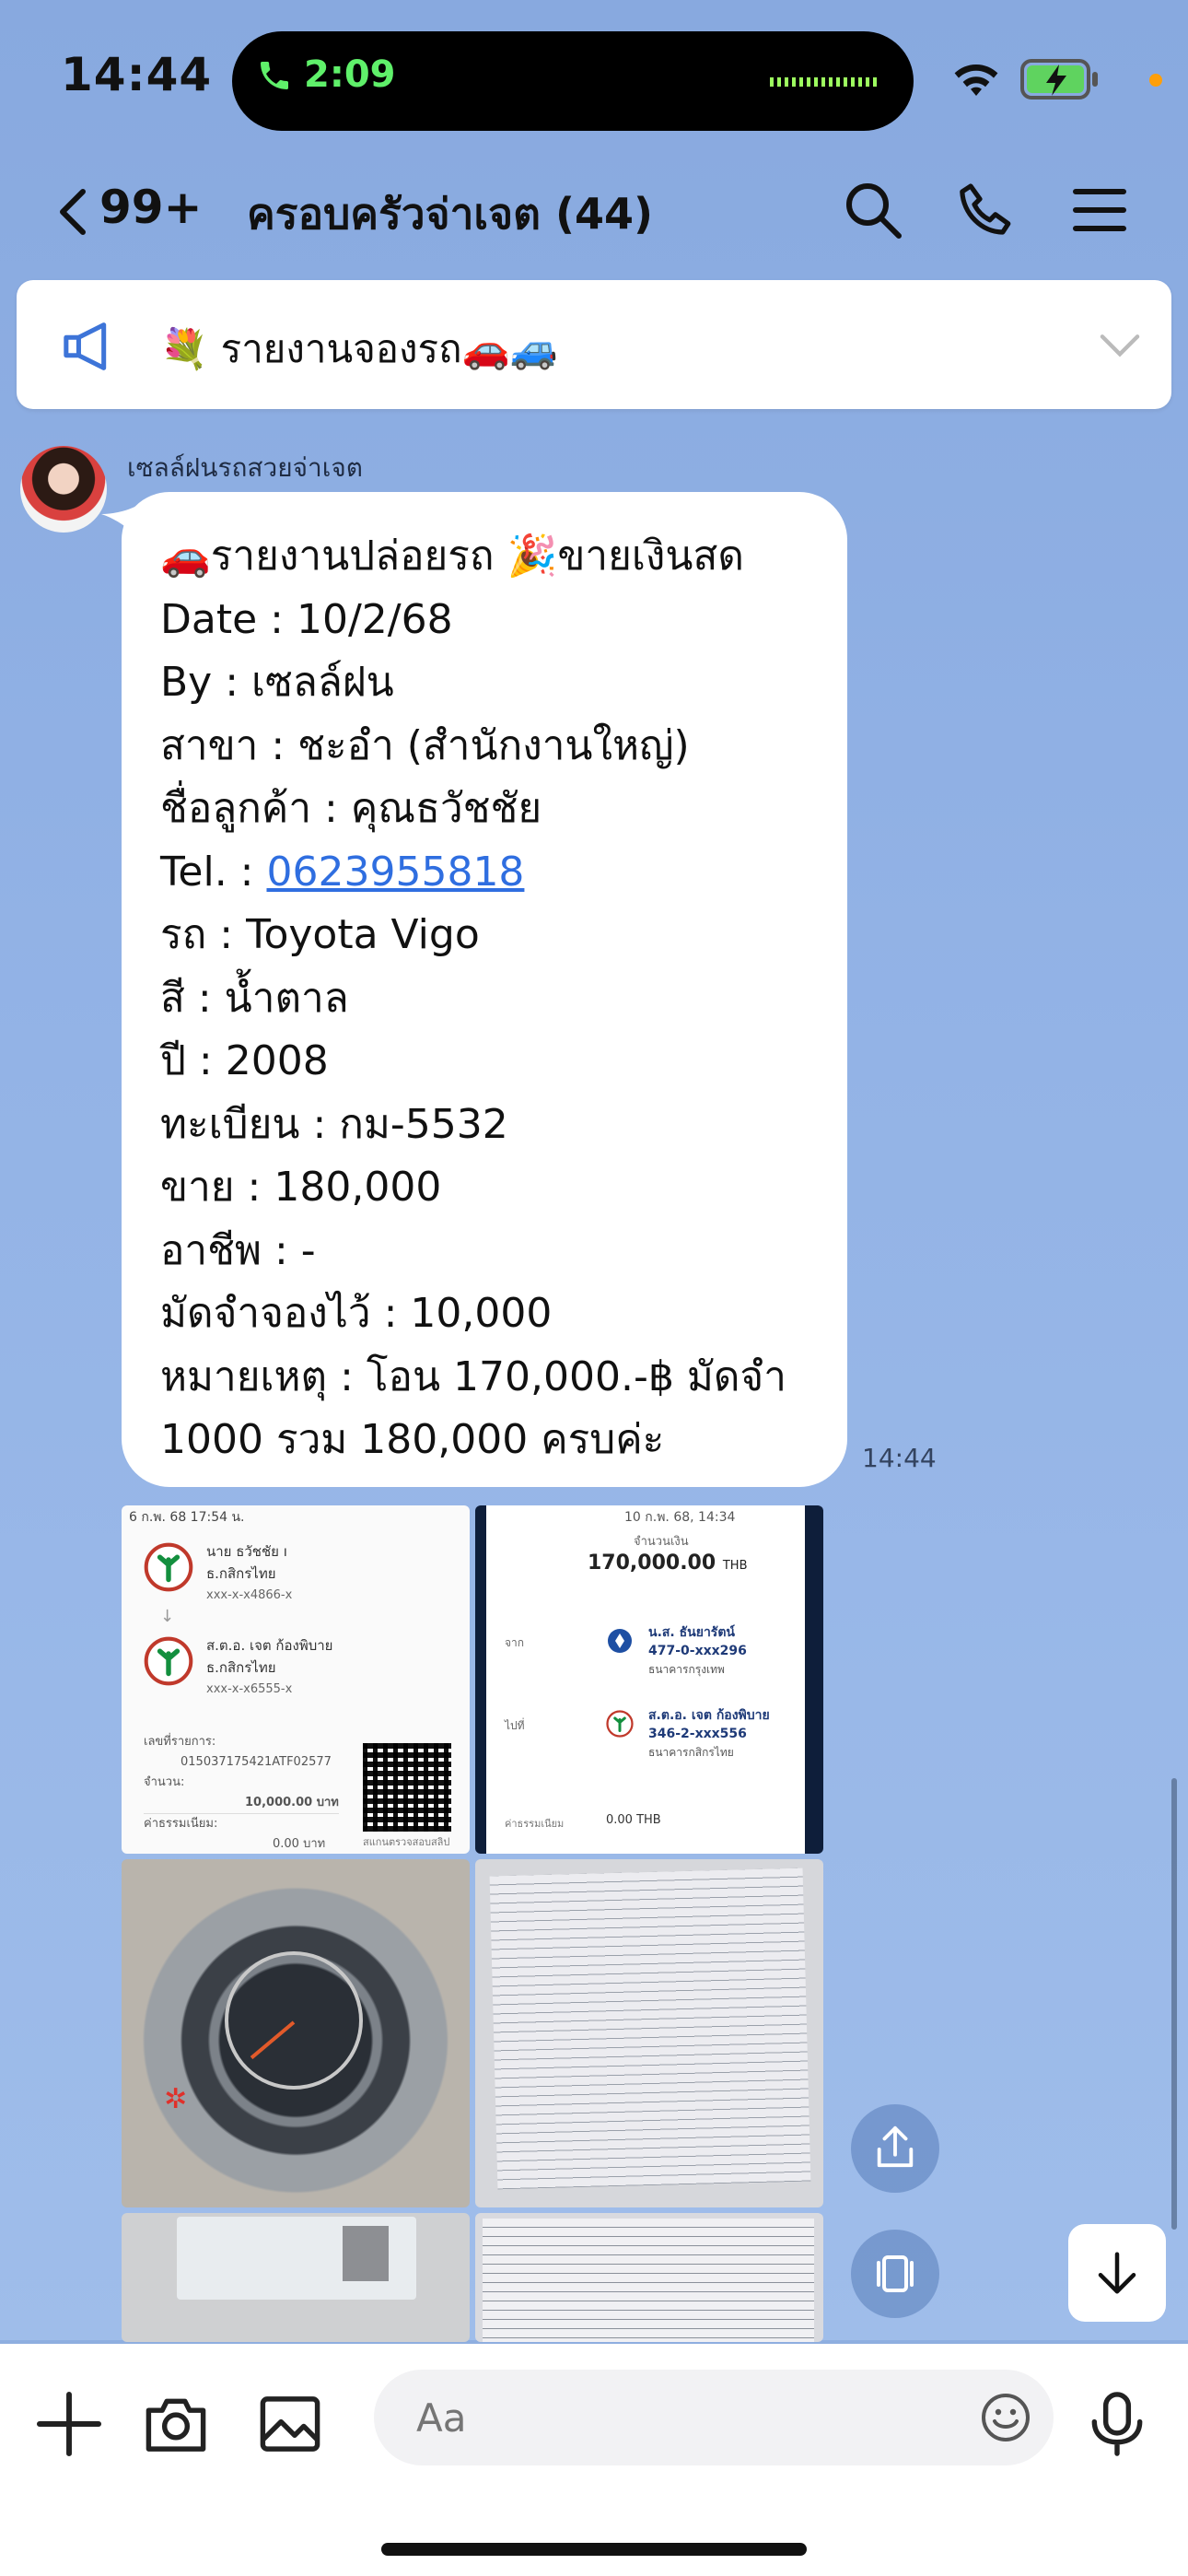 Image resolution: width=1188 pixels, height=2576 pixels. What do you see at coordinates (277, 682) in the screenshot?
I see `message-line: By : เซลล์ฝน` at bounding box center [277, 682].